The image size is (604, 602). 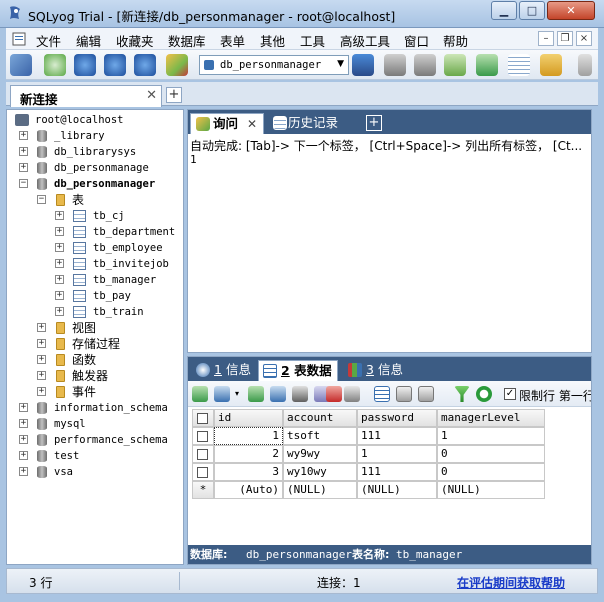 What do you see at coordinates (98, 456) in the screenshot?
I see `tree-db-test: + test` at bounding box center [98, 456].